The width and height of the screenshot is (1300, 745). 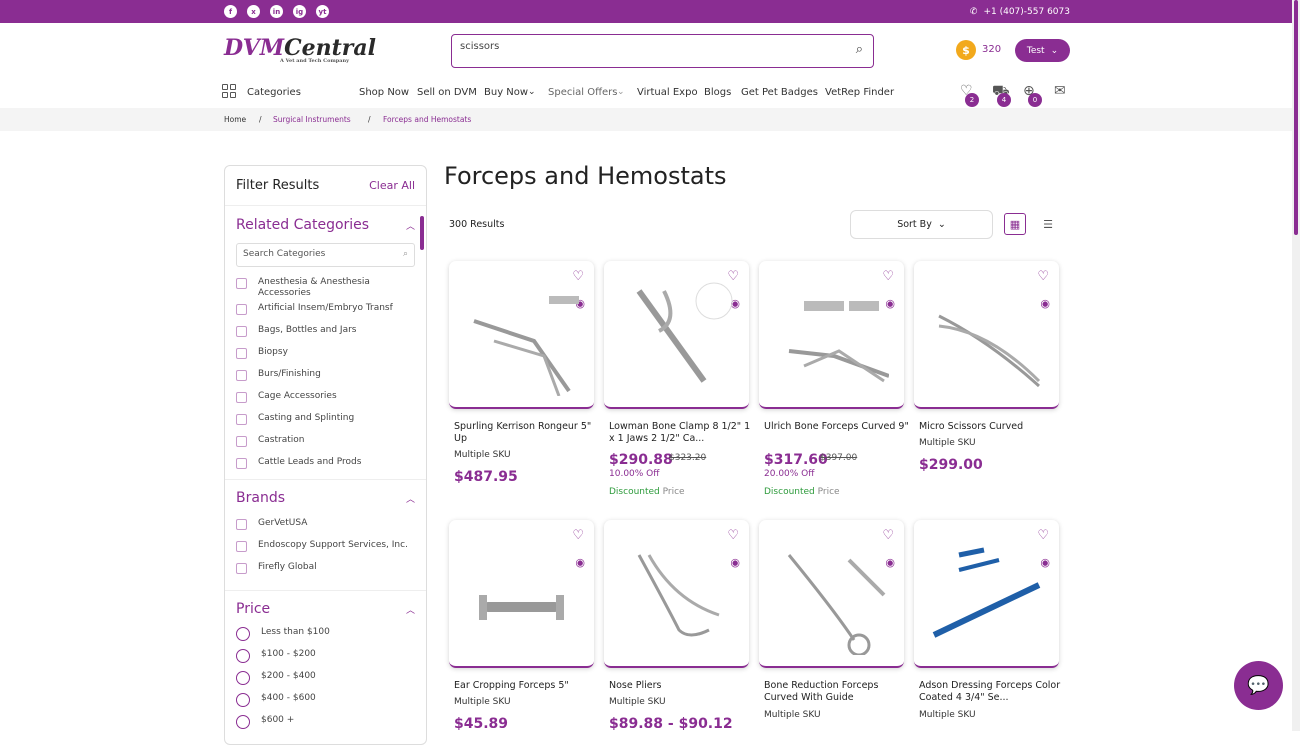 I want to click on product-name: Micro Scissors Curved, so click(x=991, y=427).